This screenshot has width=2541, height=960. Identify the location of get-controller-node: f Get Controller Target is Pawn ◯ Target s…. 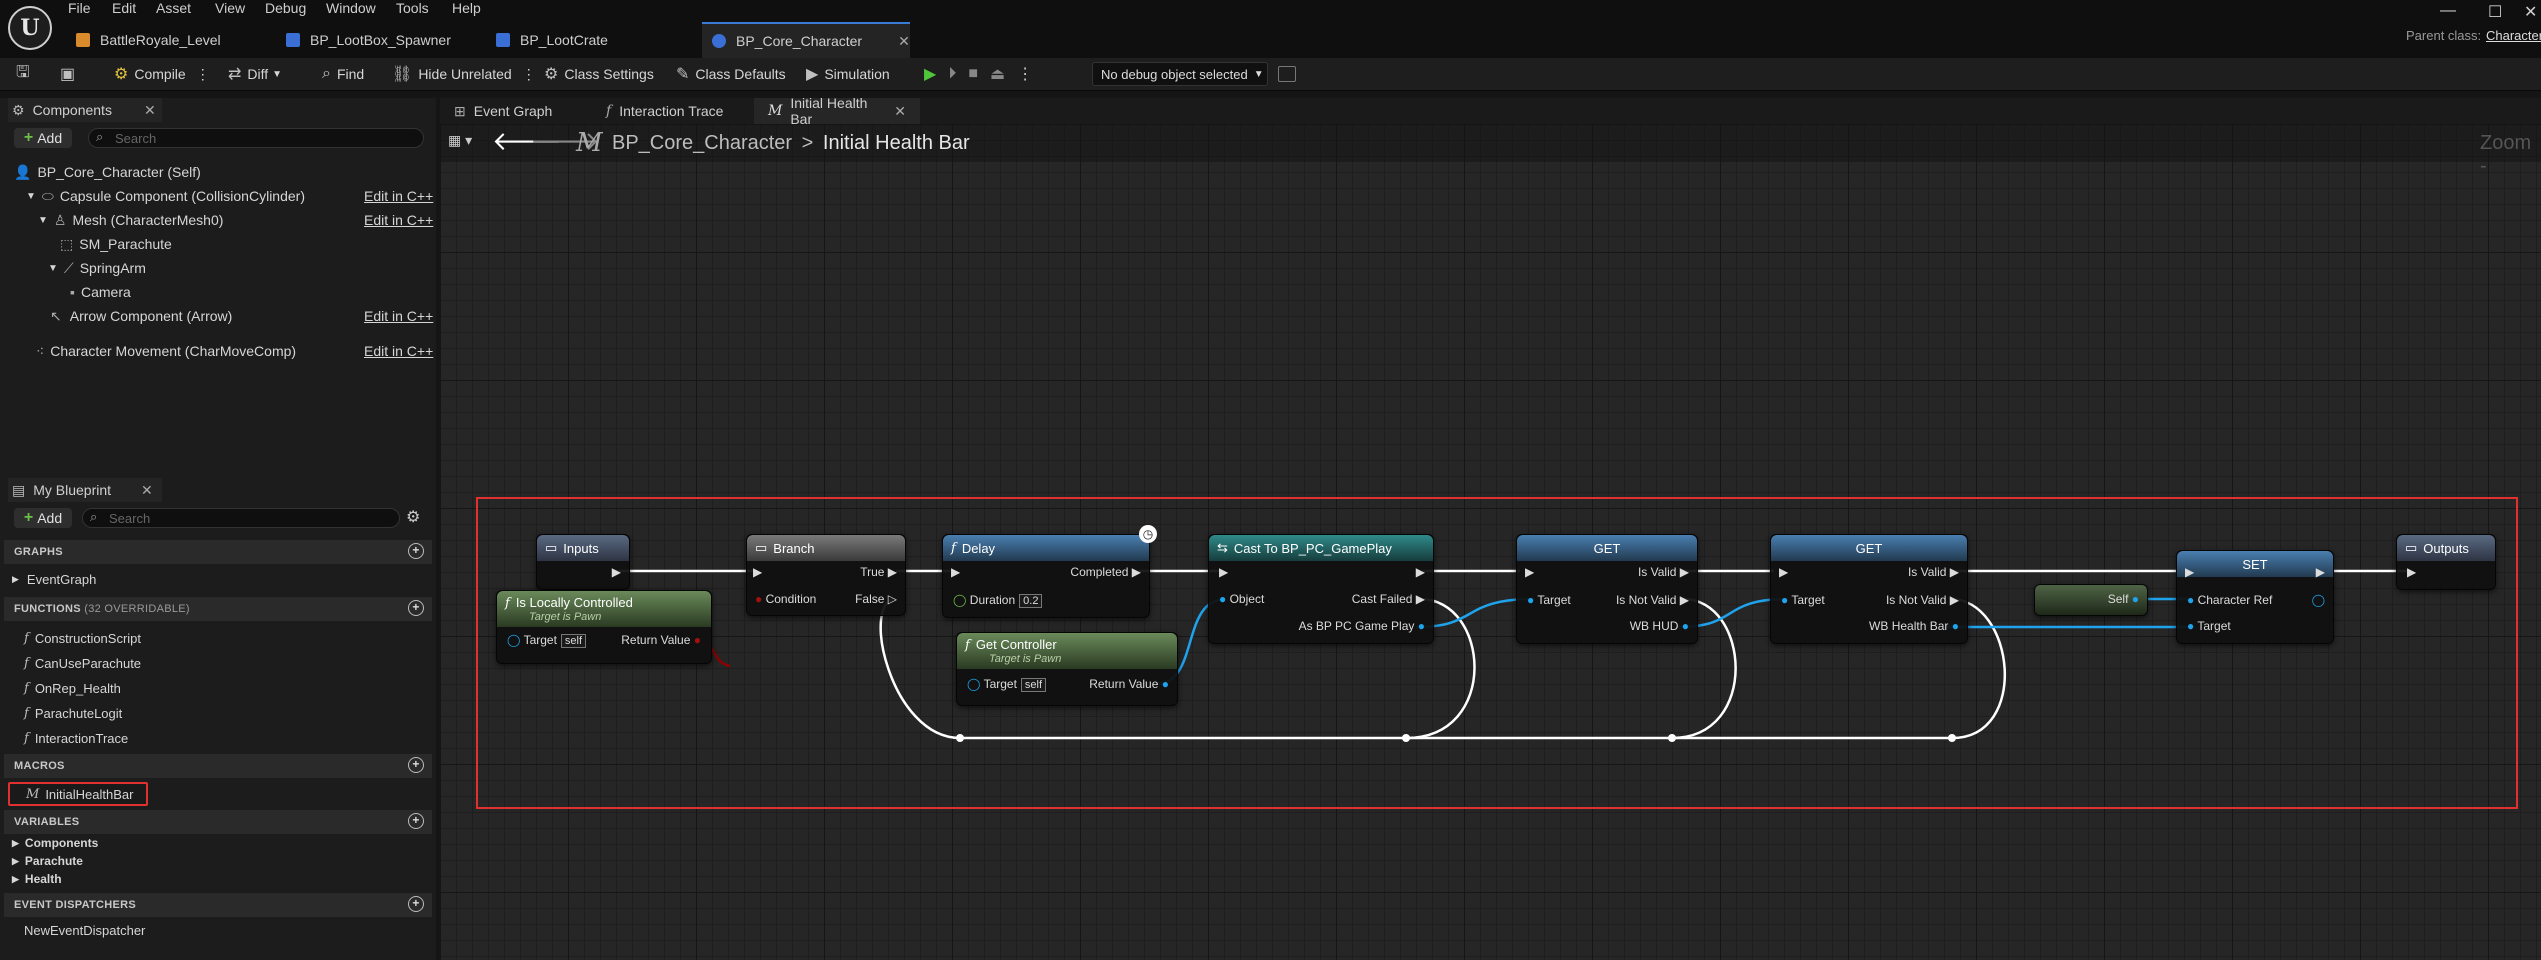
(1067, 669).